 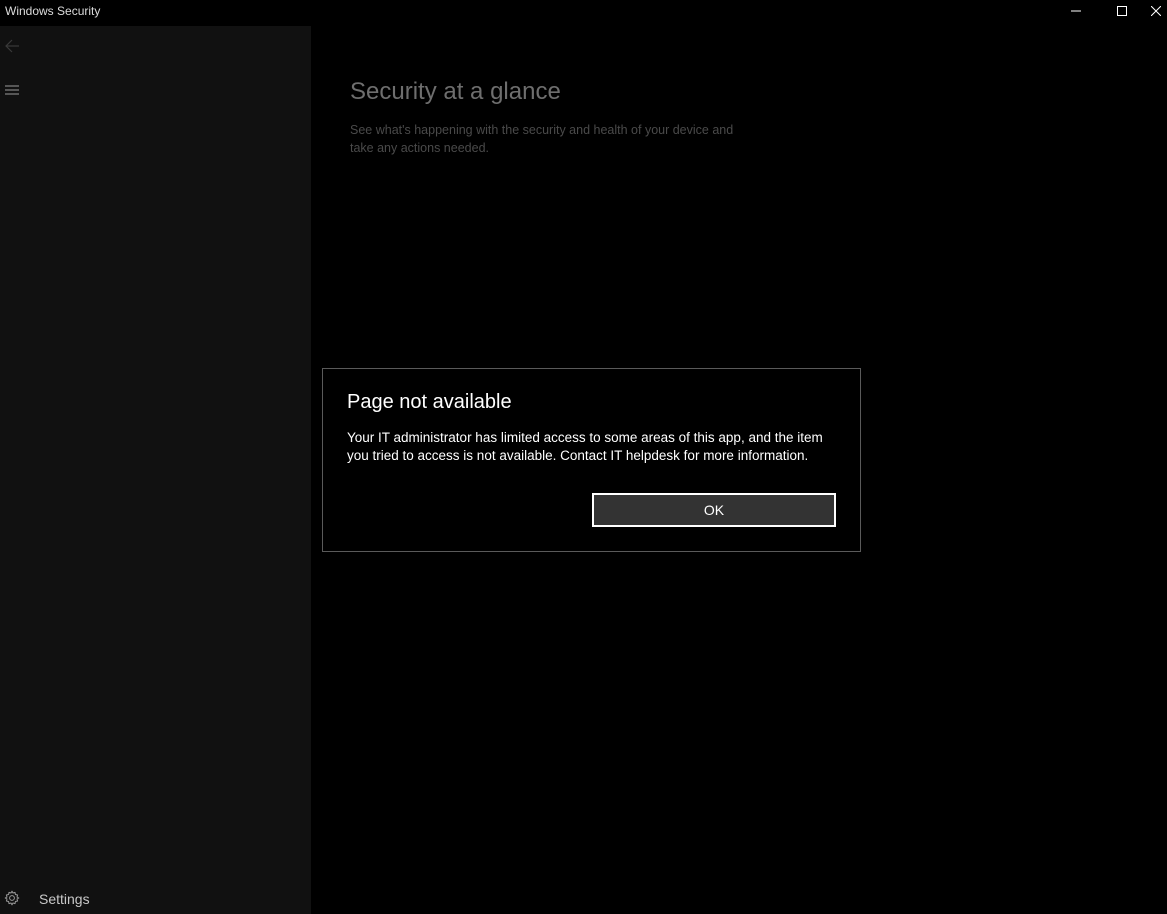 What do you see at coordinates (583, 11) in the screenshot?
I see `title-bar: Windows Security` at bounding box center [583, 11].